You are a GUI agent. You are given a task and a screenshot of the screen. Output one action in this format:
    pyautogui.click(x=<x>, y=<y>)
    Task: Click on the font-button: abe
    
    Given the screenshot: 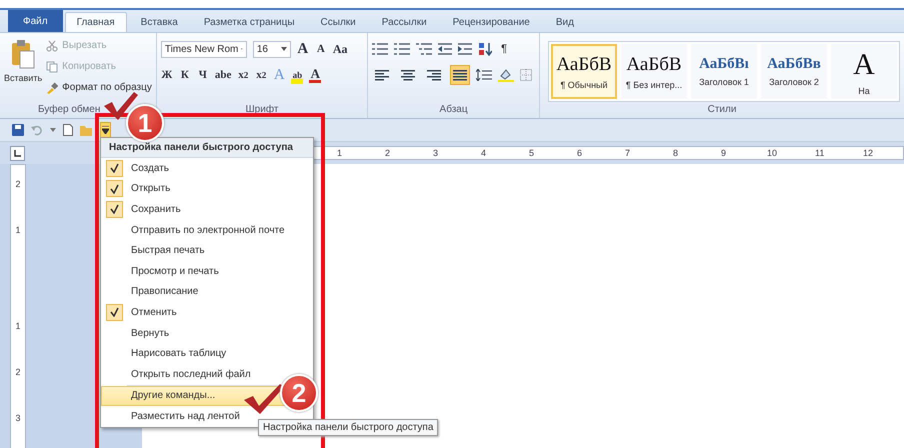 What is the action you would take?
    pyautogui.click(x=223, y=75)
    